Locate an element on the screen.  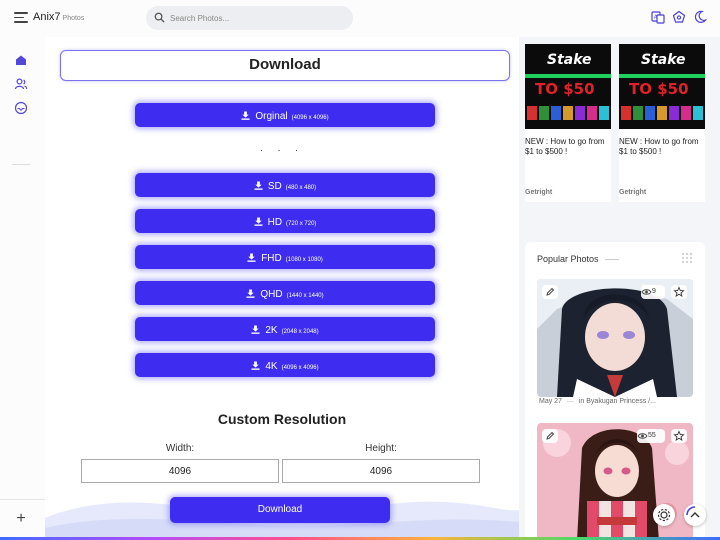
download-4k-button: 4K (4096 x 4096) is located at coordinates (285, 365).